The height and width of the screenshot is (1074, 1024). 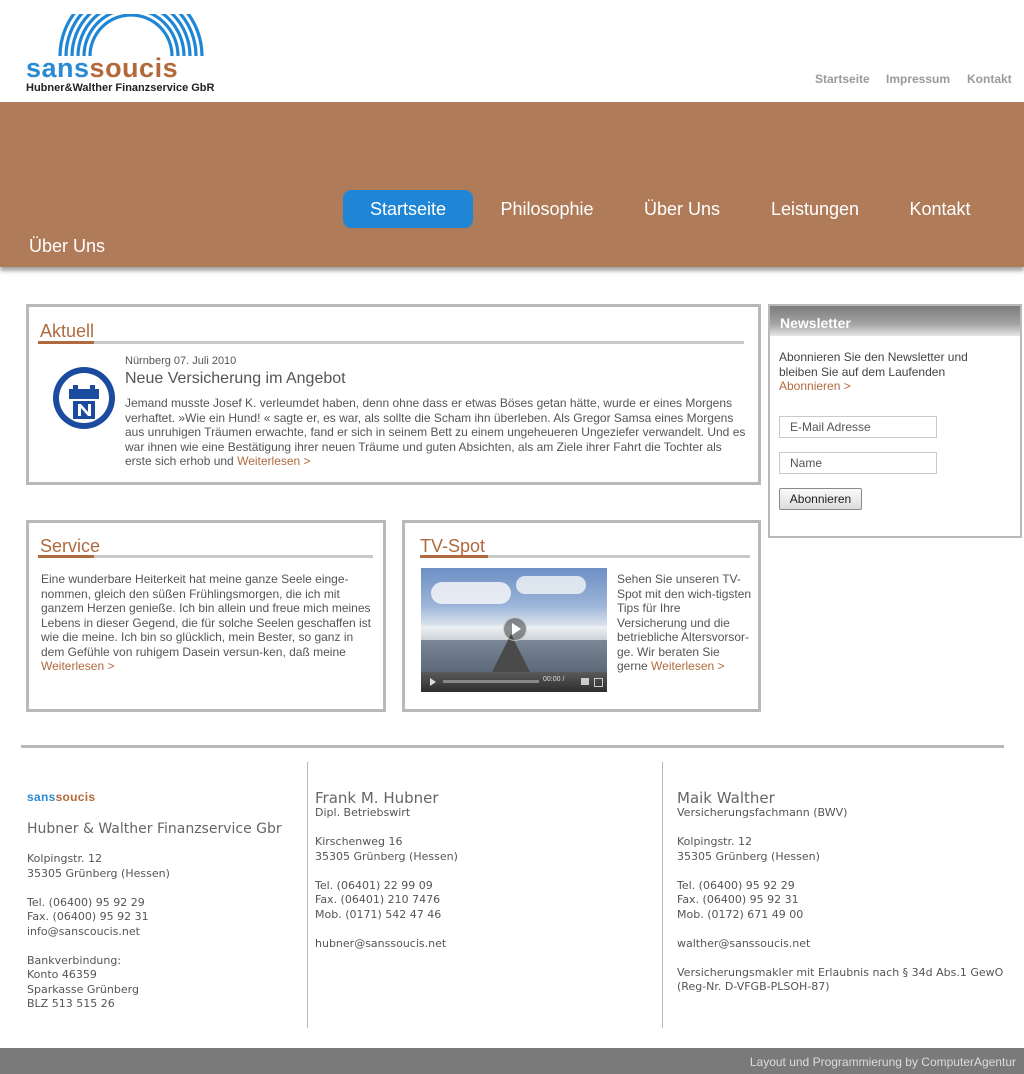 I want to click on email-field, so click(x=858, y=427).